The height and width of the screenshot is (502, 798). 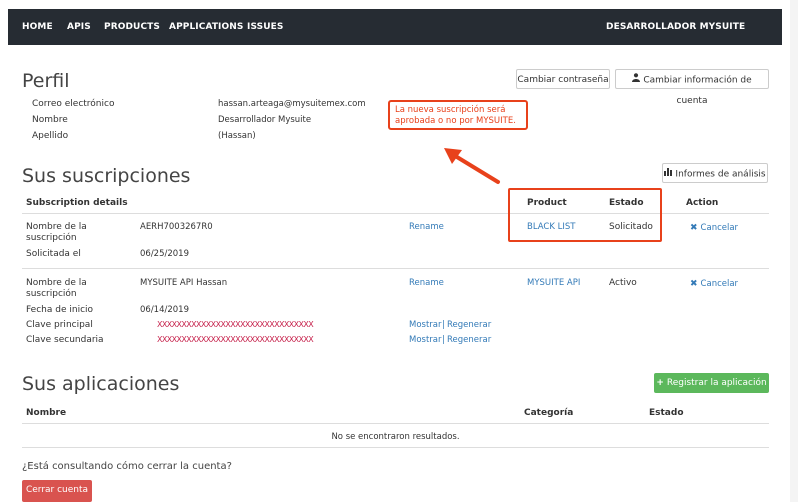 What do you see at coordinates (50, 136) in the screenshot?
I see `lastname-label: Apellido` at bounding box center [50, 136].